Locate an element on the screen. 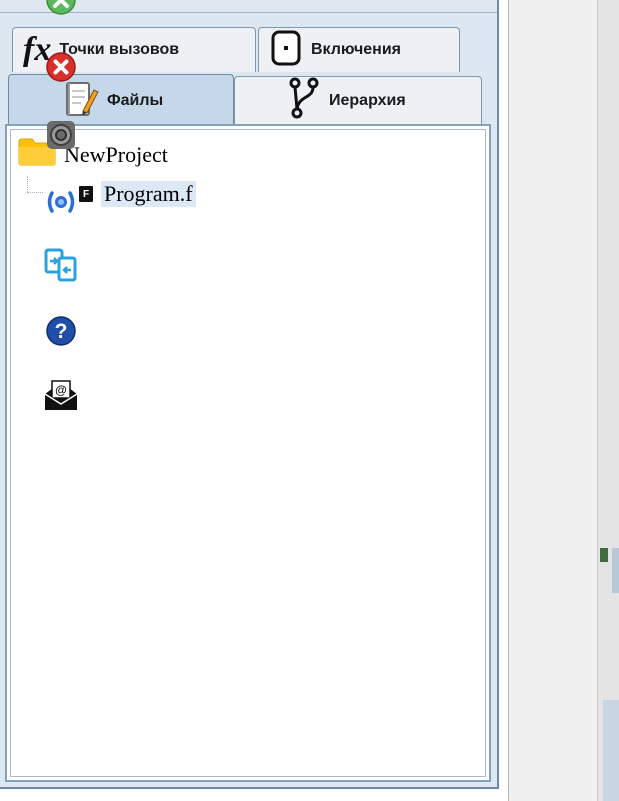 The height and width of the screenshot is (801, 619). tree-item-program-f: F Program.f is located at coordinates (137, 194).